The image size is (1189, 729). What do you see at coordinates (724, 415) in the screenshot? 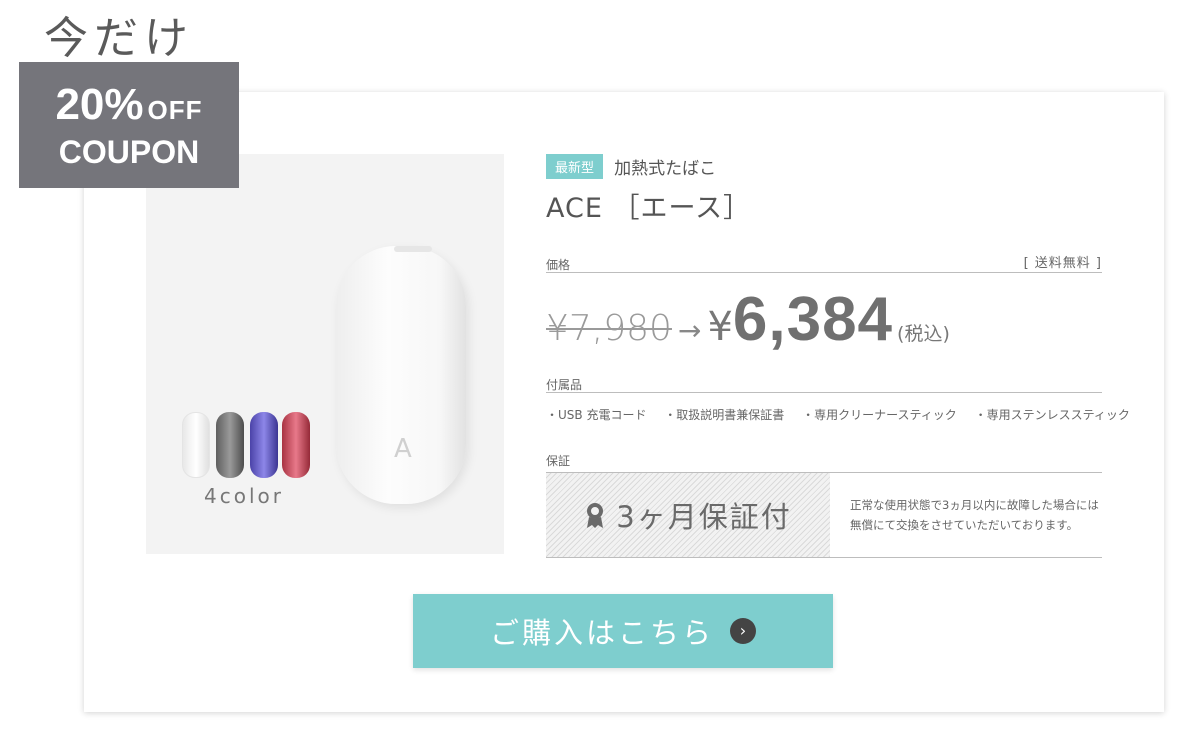
I see `accessory-item: ・取扱説明書兼保証書` at bounding box center [724, 415].